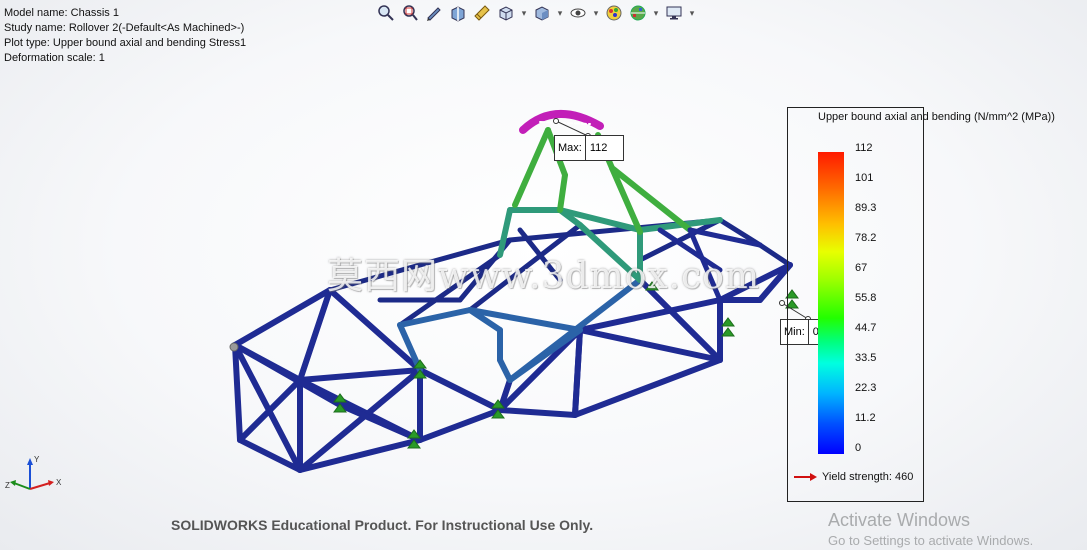 Image resolution: width=1087 pixels, height=550 pixels. What do you see at coordinates (866, 298) in the screenshot?
I see `legend-tick-label: 55.8` at bounding box center [866, 298].